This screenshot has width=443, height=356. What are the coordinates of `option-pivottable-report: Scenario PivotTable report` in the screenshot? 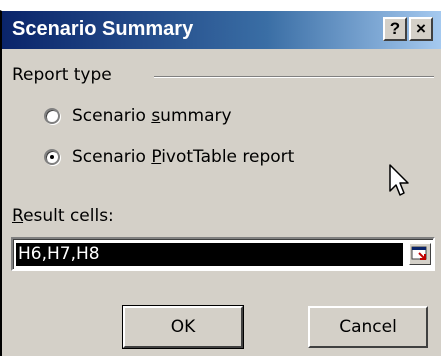 It's located at (169, 157).